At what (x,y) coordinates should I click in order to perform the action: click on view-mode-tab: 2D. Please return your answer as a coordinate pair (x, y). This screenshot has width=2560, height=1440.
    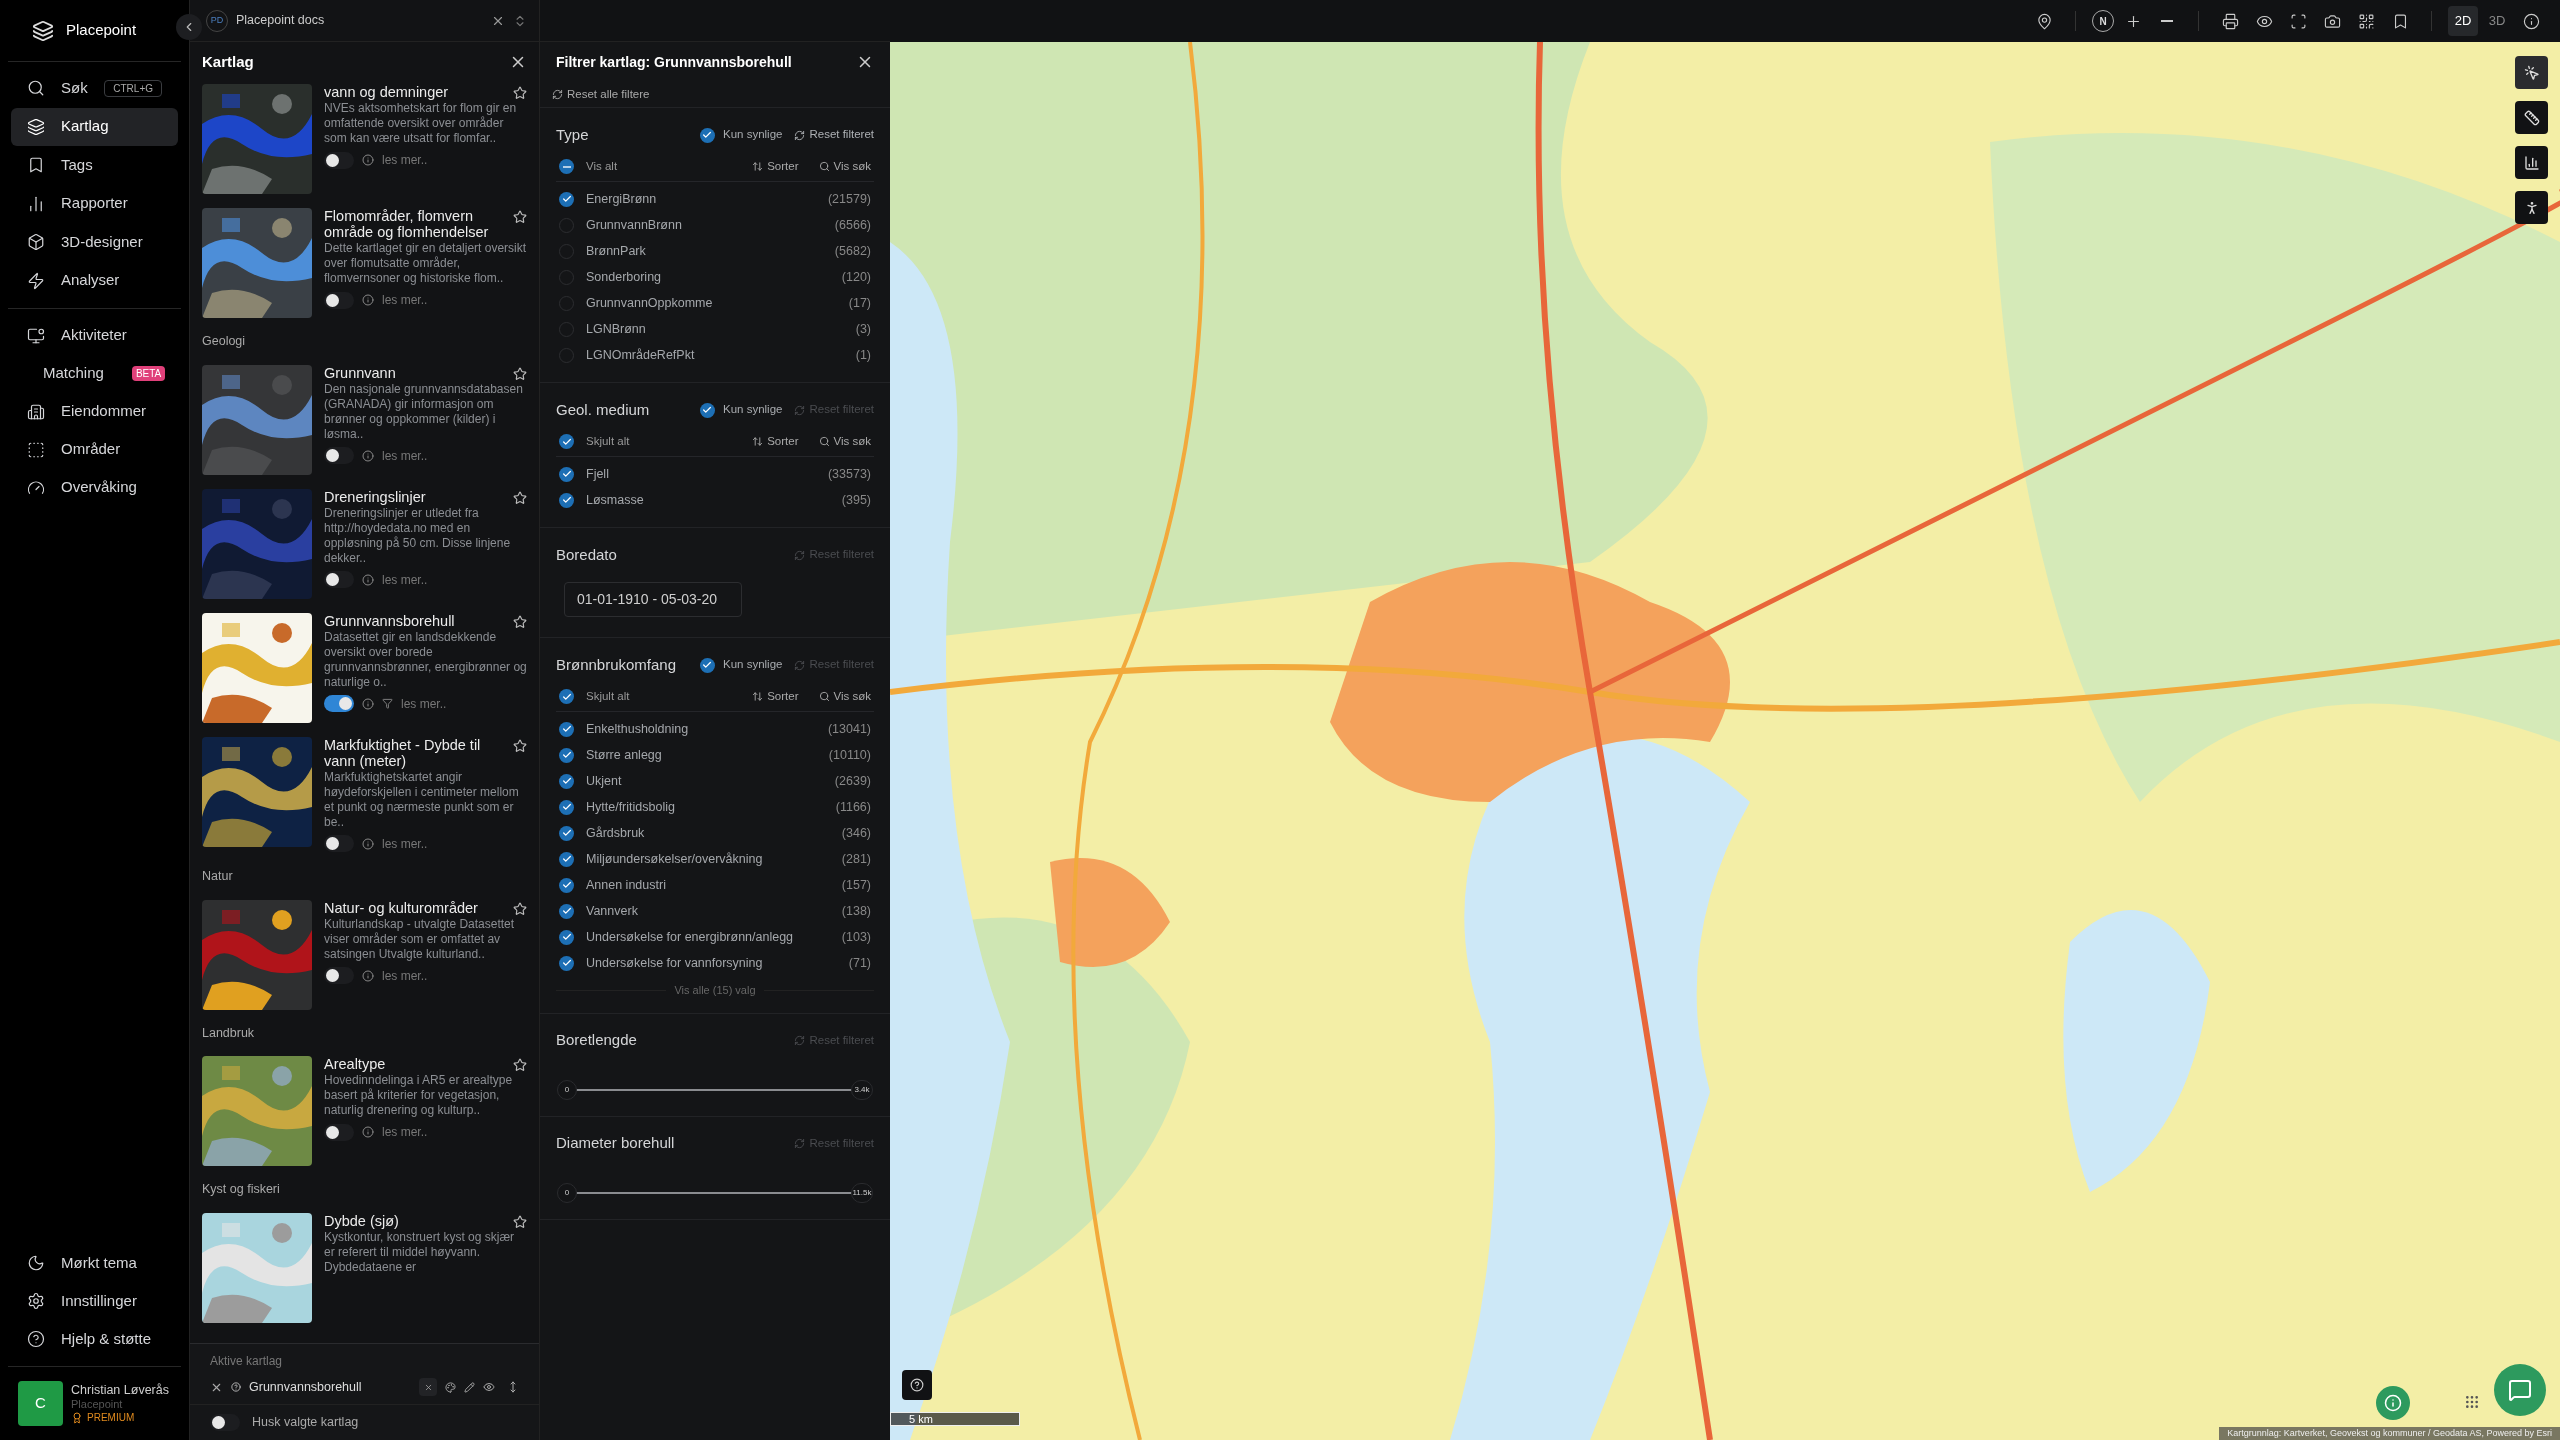
    Looking at the image, I should click on (2463, 21).